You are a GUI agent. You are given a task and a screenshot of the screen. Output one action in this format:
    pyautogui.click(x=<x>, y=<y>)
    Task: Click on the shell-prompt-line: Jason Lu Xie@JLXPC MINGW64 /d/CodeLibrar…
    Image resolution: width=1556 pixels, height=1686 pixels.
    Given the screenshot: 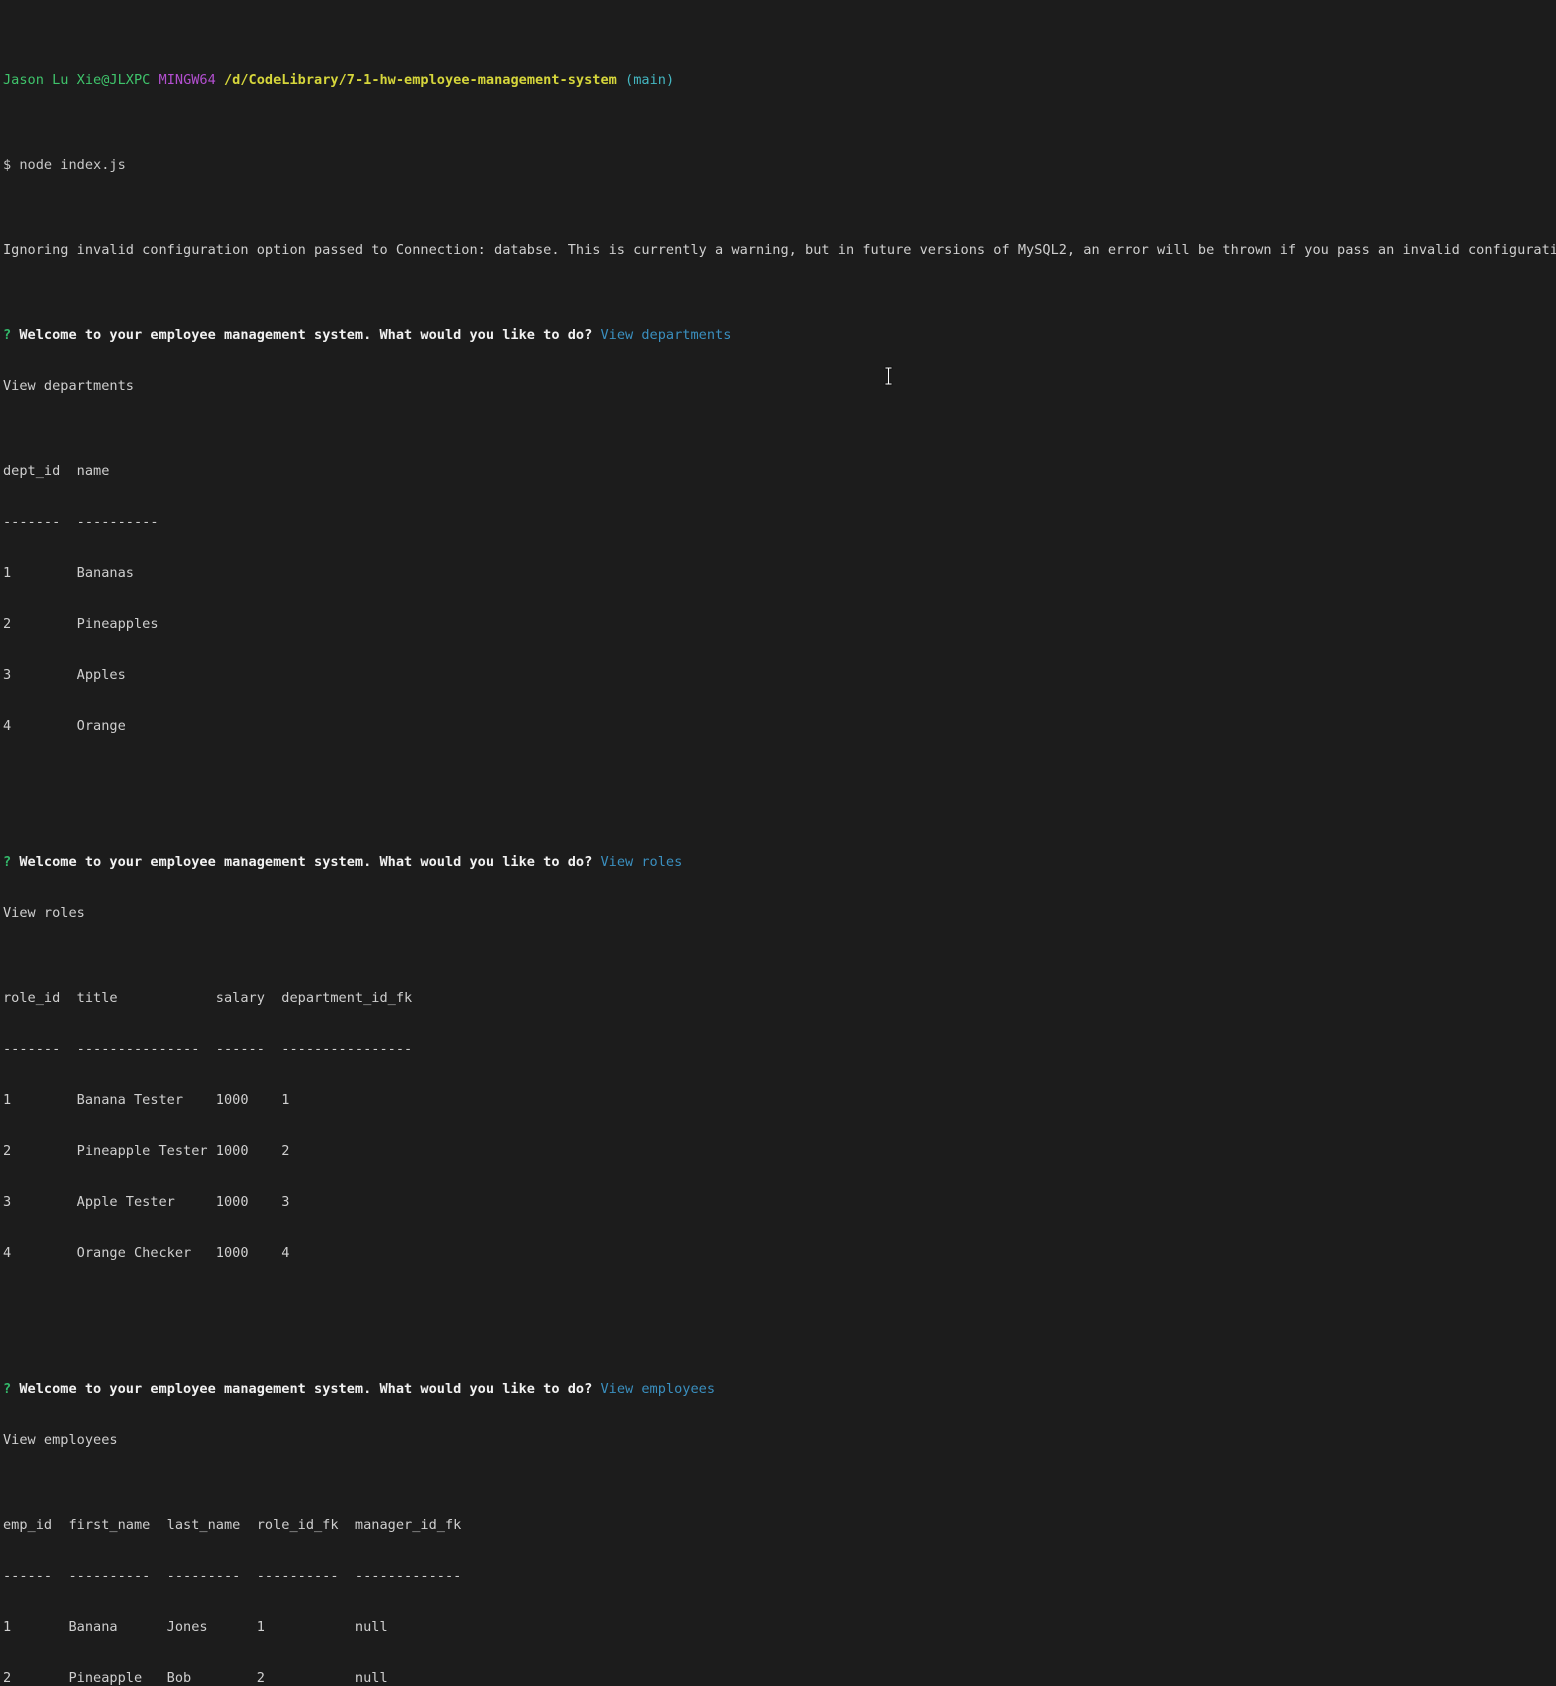 What is the action you would take?
    pyautogui.click(x=779, y=80)
    